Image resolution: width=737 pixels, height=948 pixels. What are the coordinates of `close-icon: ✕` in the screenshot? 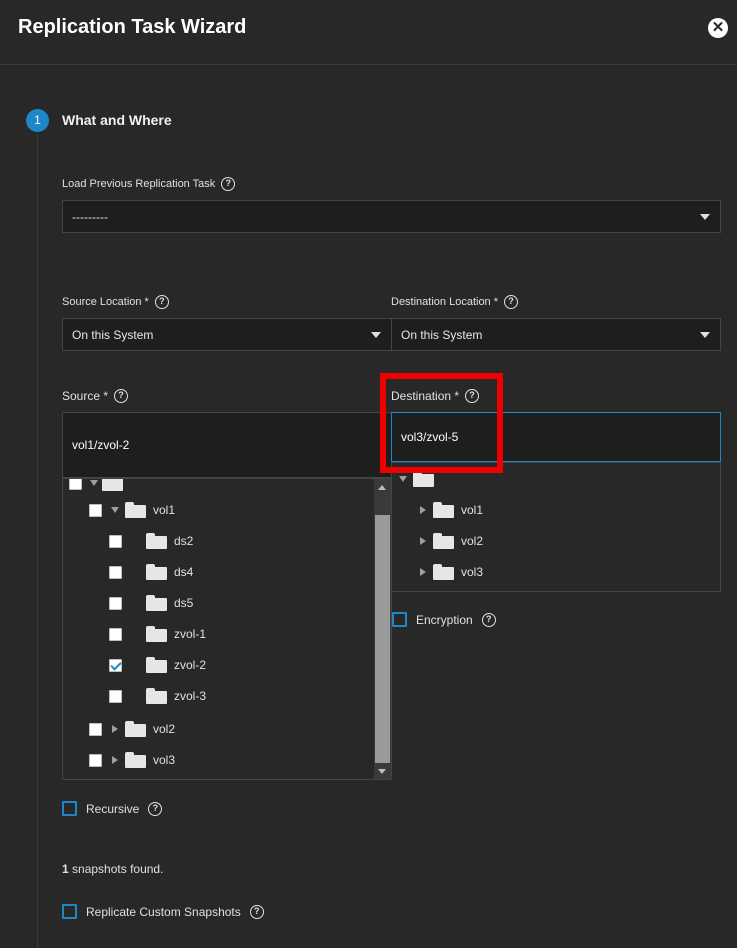 It's located at (718, 28).